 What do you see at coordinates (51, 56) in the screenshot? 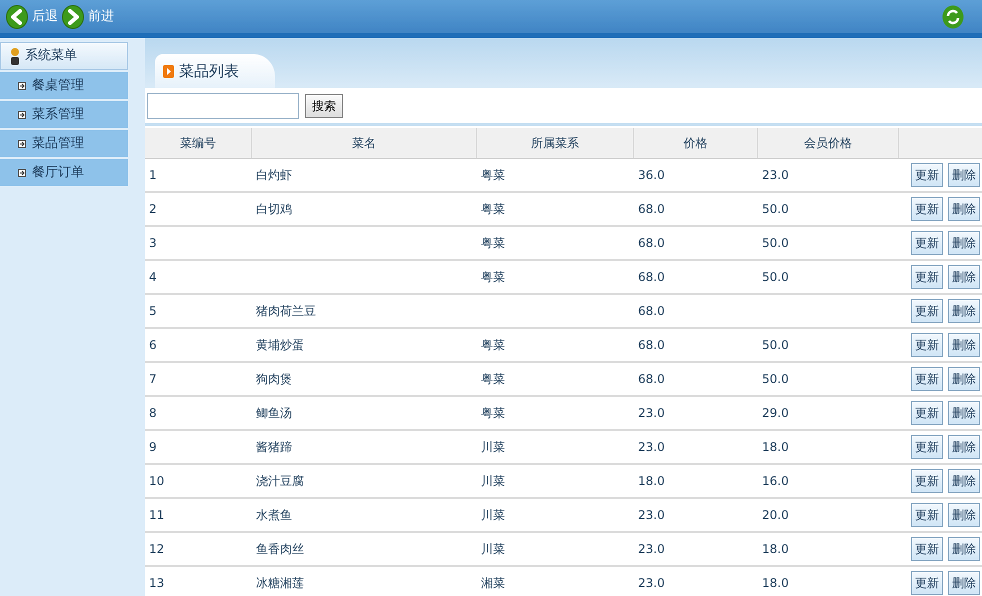
I see `sidebar-title: 系统菜单` at bounding box center [51, 56].